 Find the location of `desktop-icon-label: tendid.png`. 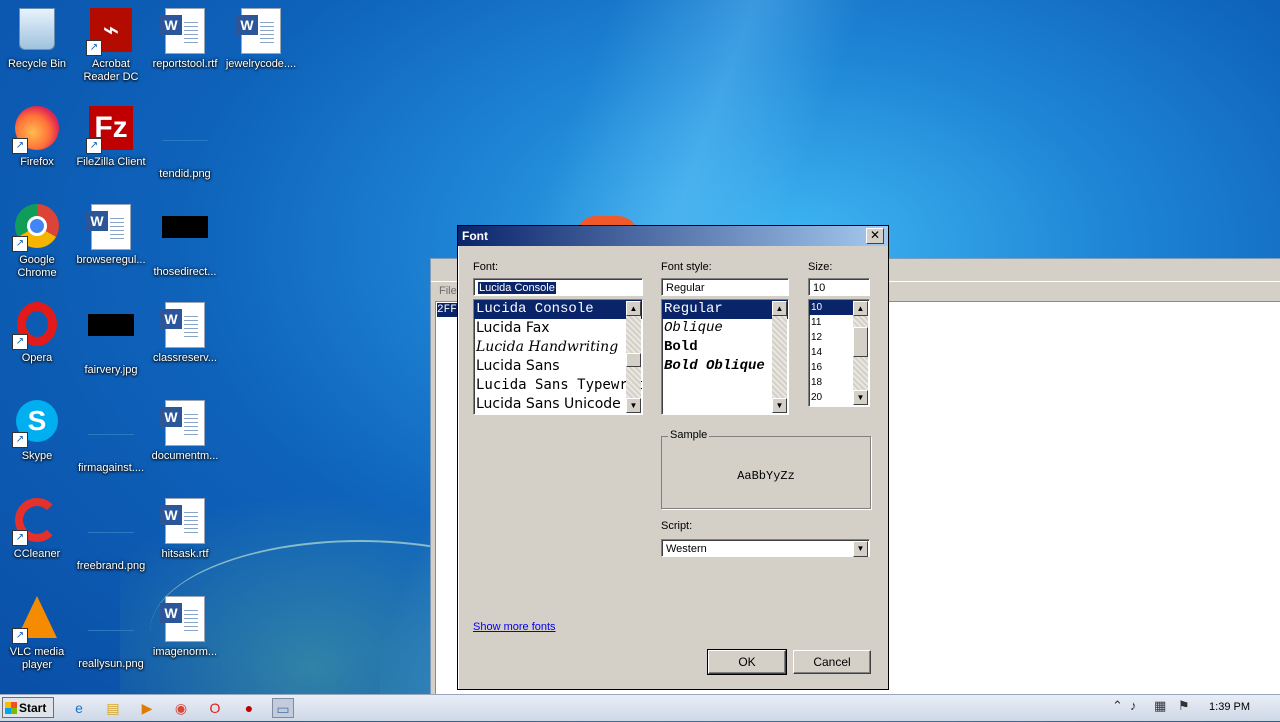

desktop-icon-label: tendid.png is located at coordinates (185, 174).